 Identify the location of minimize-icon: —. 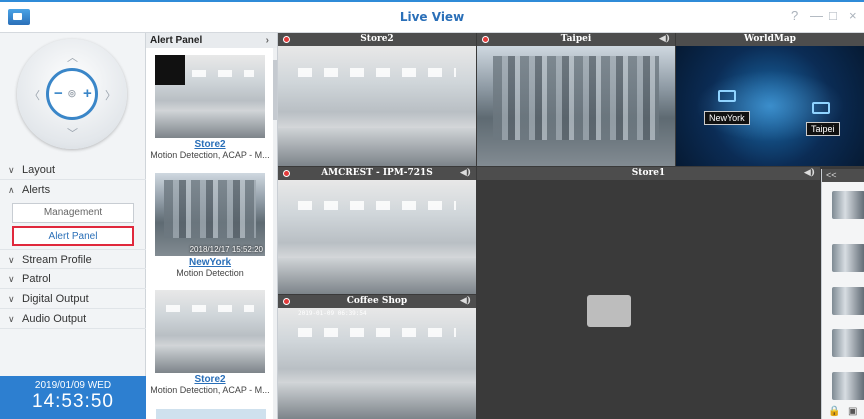
(816, 15).